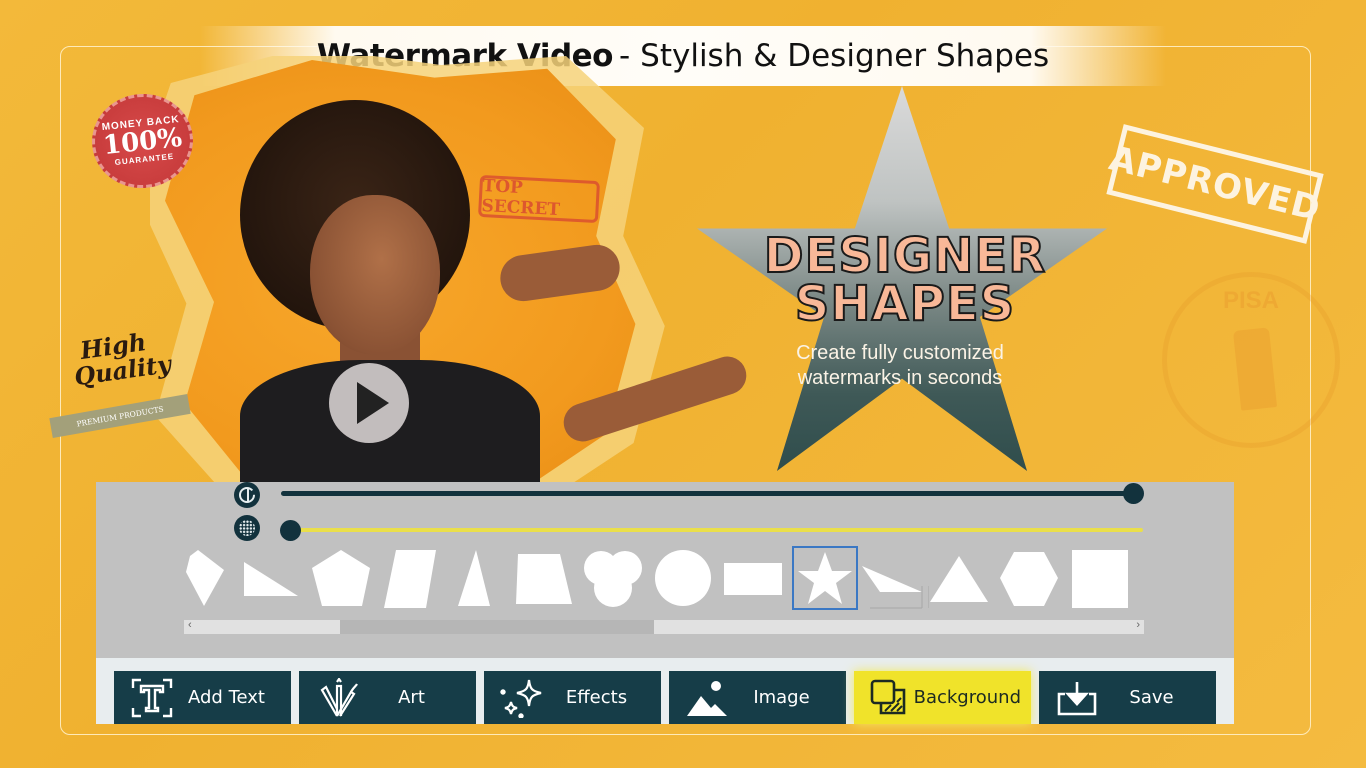  I want to click on play-button, so click(369, 403).